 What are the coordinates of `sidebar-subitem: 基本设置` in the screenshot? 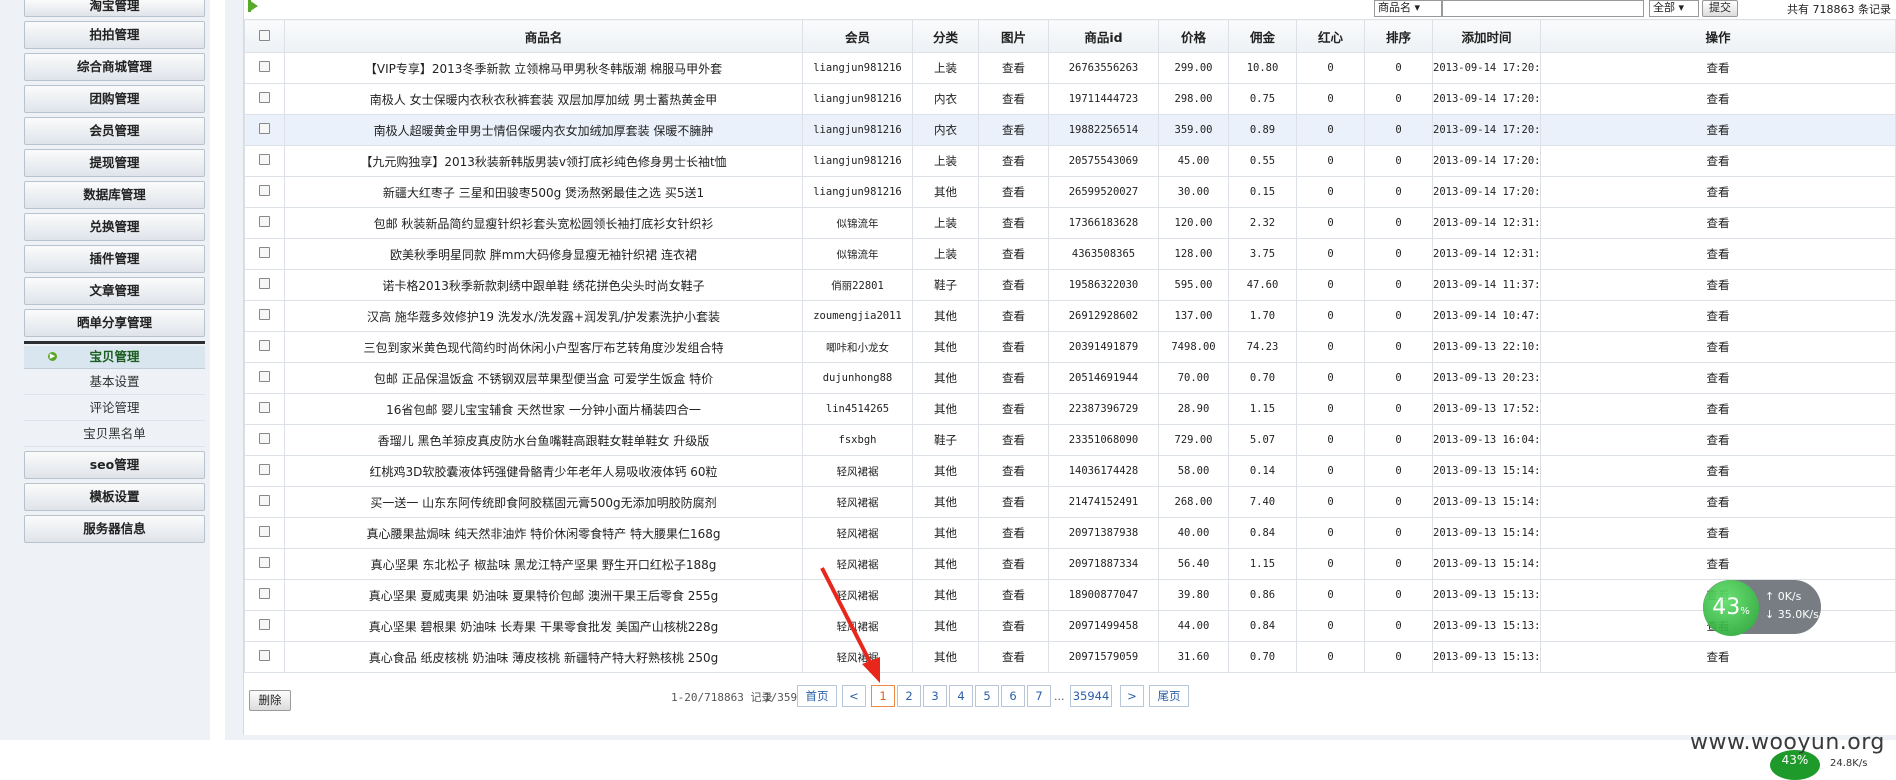 It's located at (114, 382).